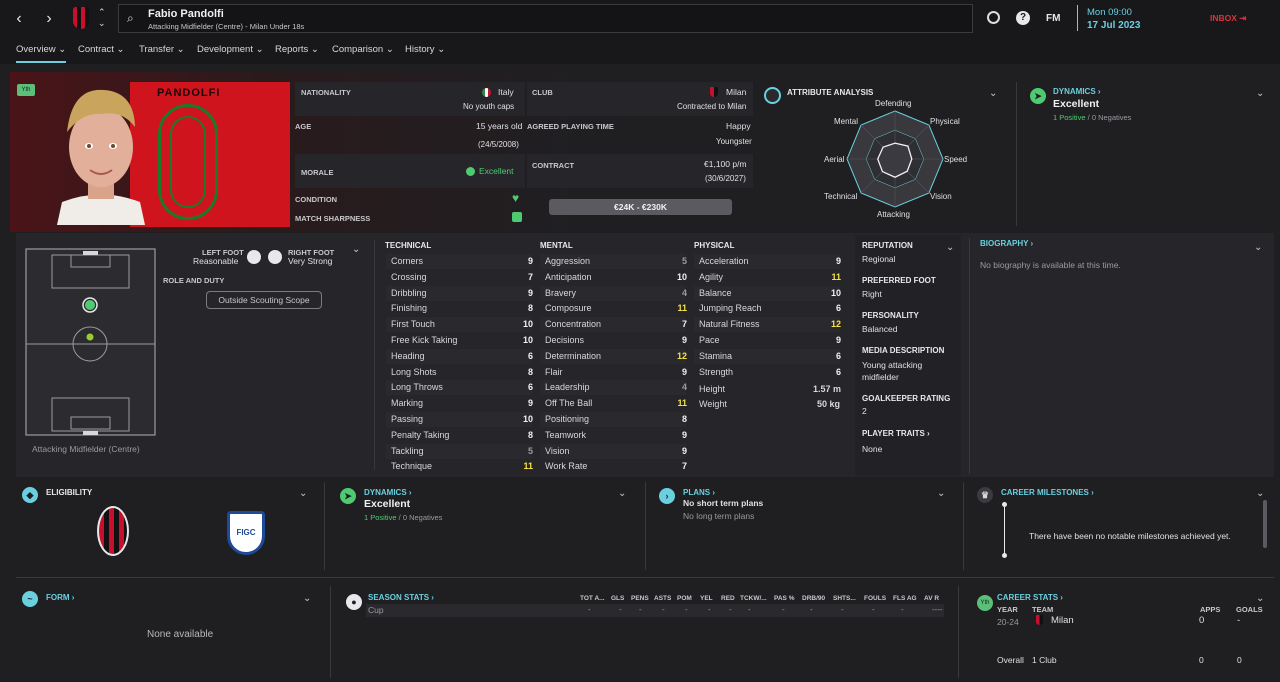 The width and height of the screenshot is (1280, 682). Describe the element at coordinates (407, 419) in the screenshot. I see `technical-attr-name: Passing` at that location.